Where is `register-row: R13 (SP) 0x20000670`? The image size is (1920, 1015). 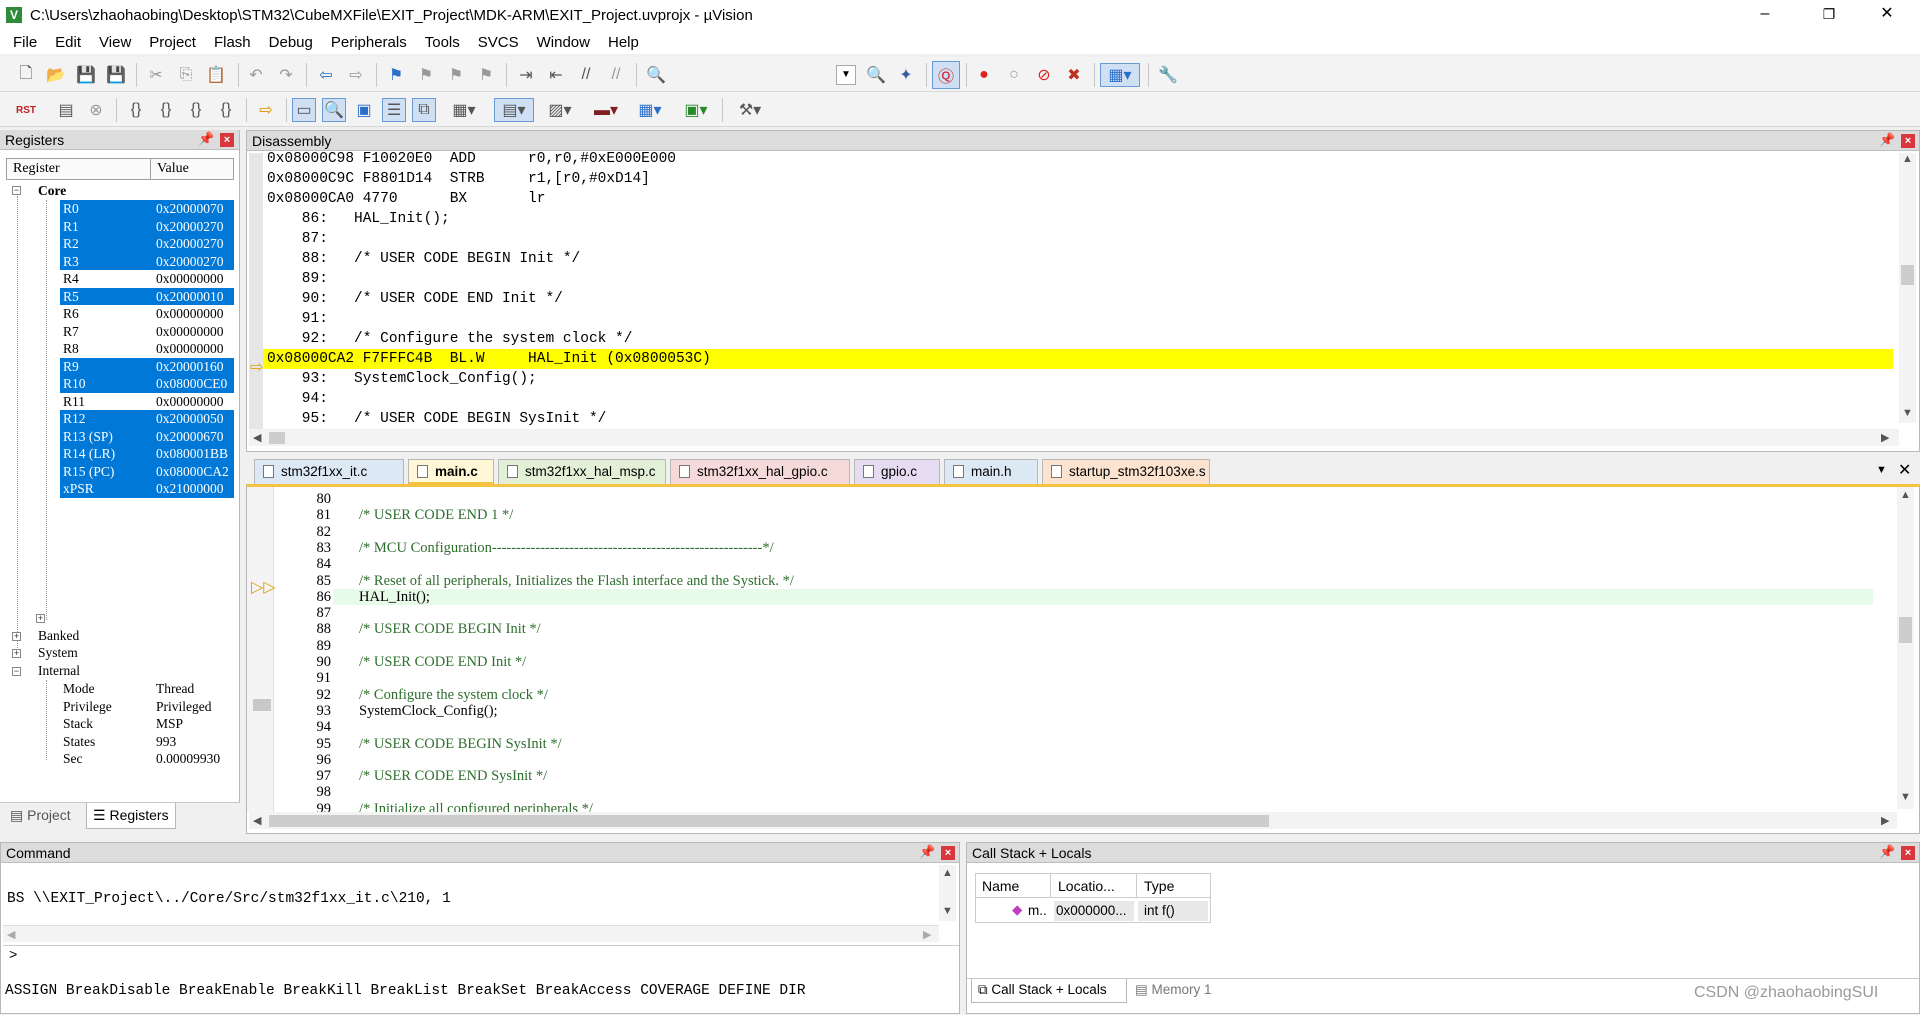
register-row: R13 (SP) 0x20000670 is located at coordinates (147, 436).